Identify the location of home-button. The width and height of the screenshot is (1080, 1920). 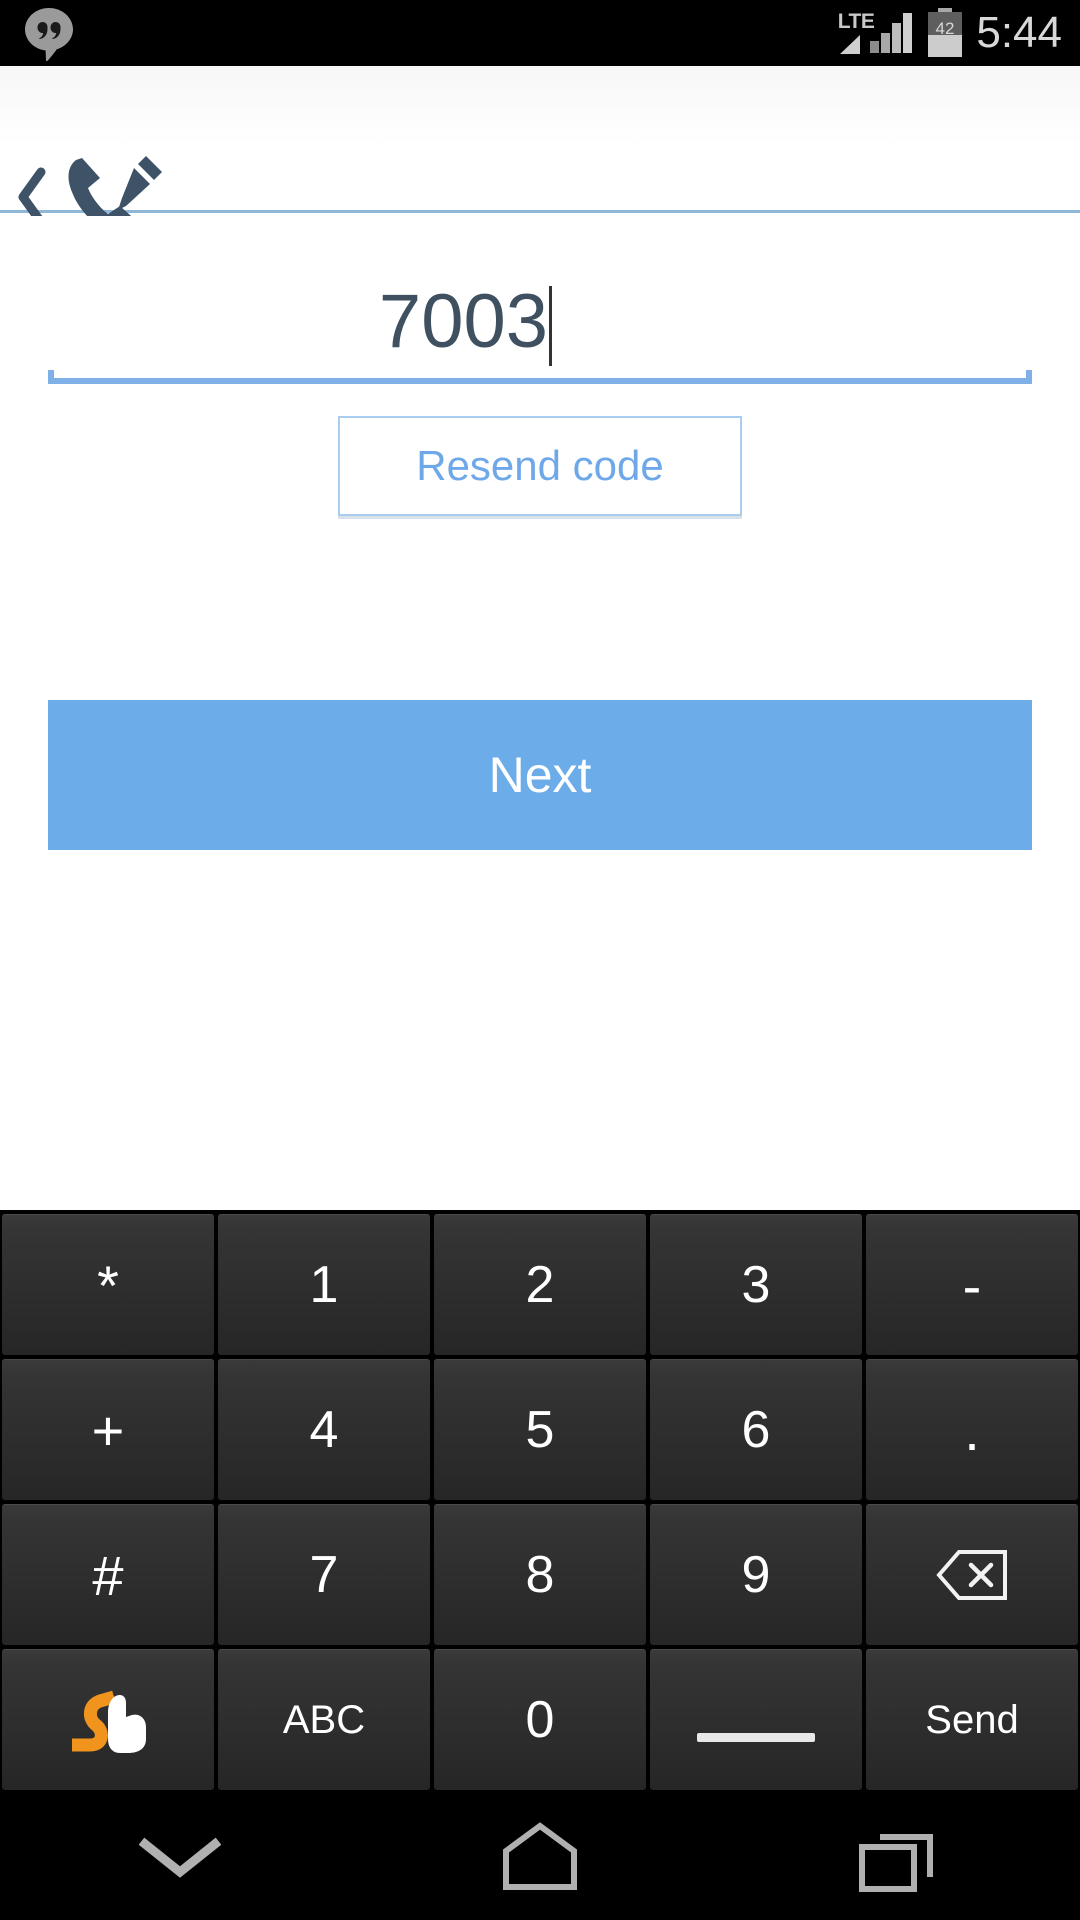
(540, 1857).